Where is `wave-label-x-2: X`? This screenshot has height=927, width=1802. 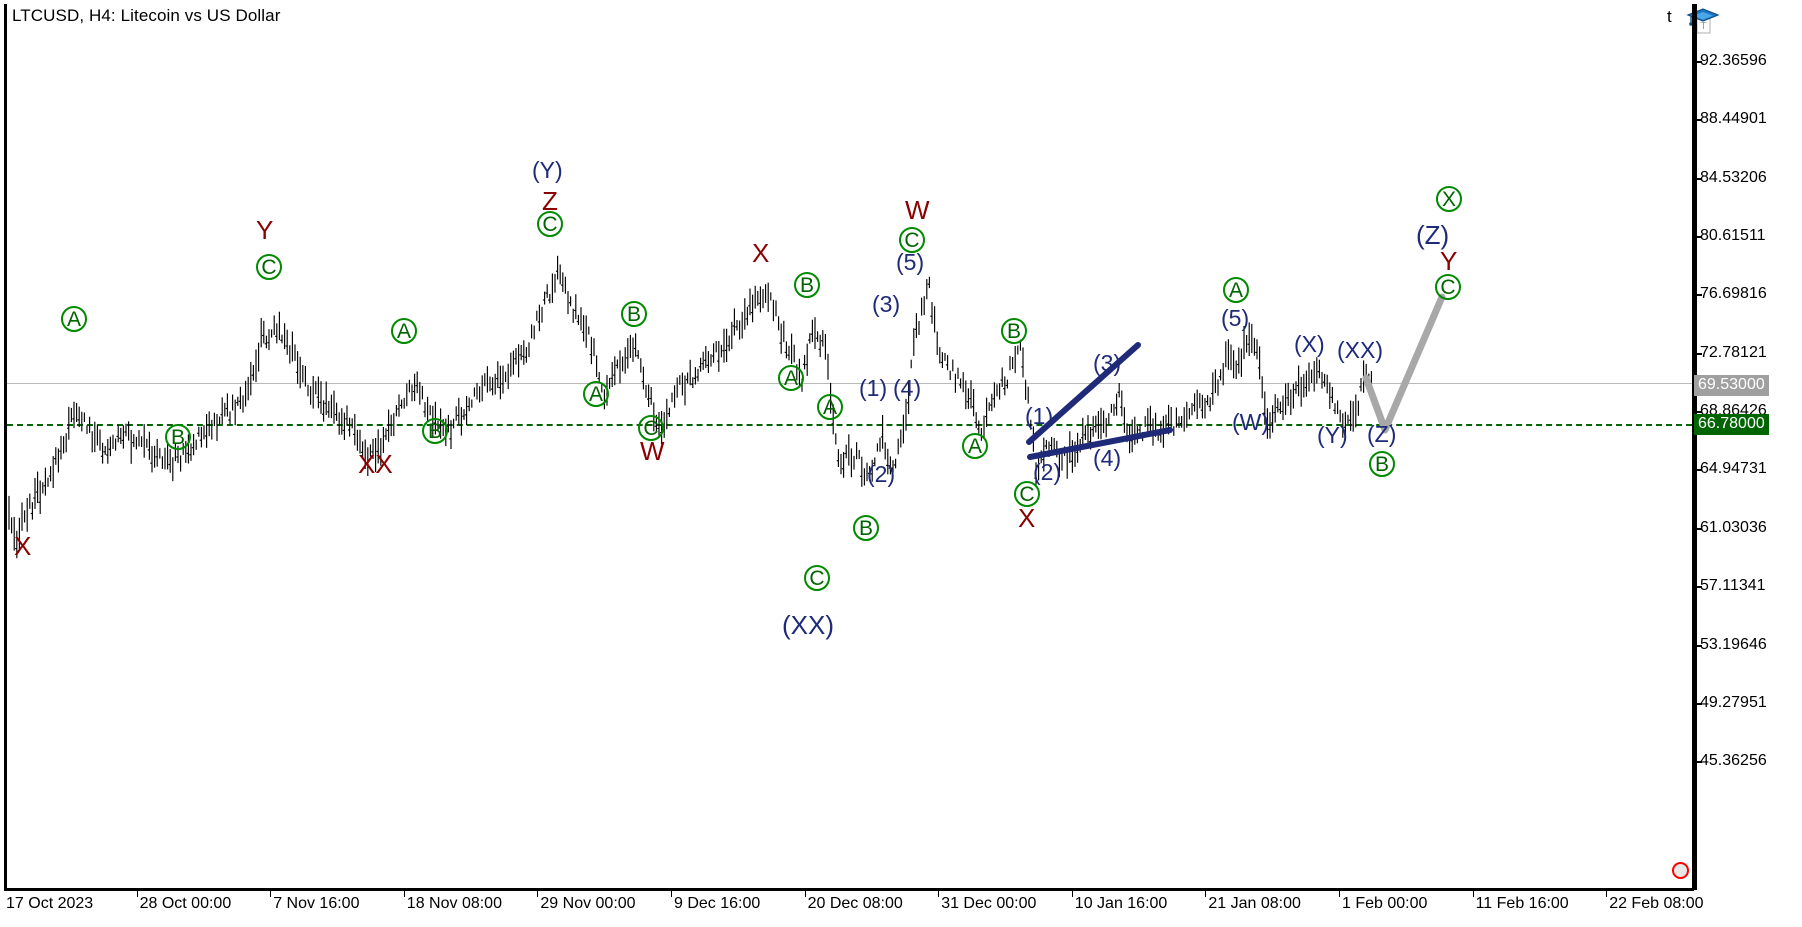
wave-label-x-2: X is located at coordinates (760, 253).